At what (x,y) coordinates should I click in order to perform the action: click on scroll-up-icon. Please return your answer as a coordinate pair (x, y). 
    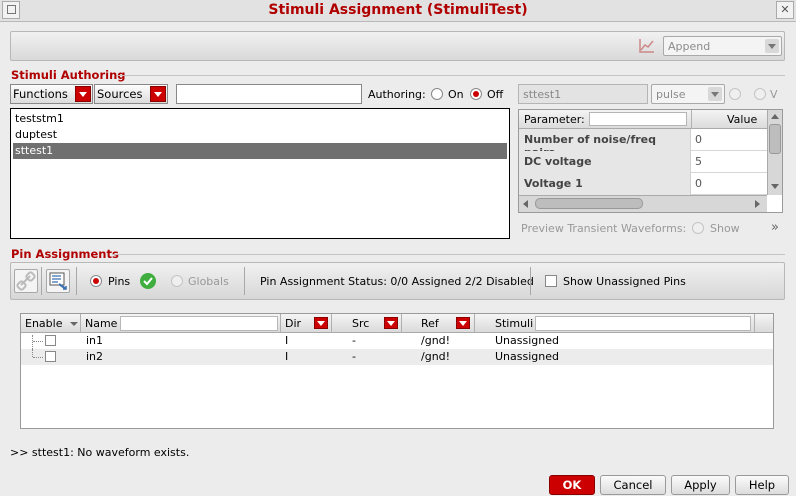
    Looking at the image, I should click on (775, 116).